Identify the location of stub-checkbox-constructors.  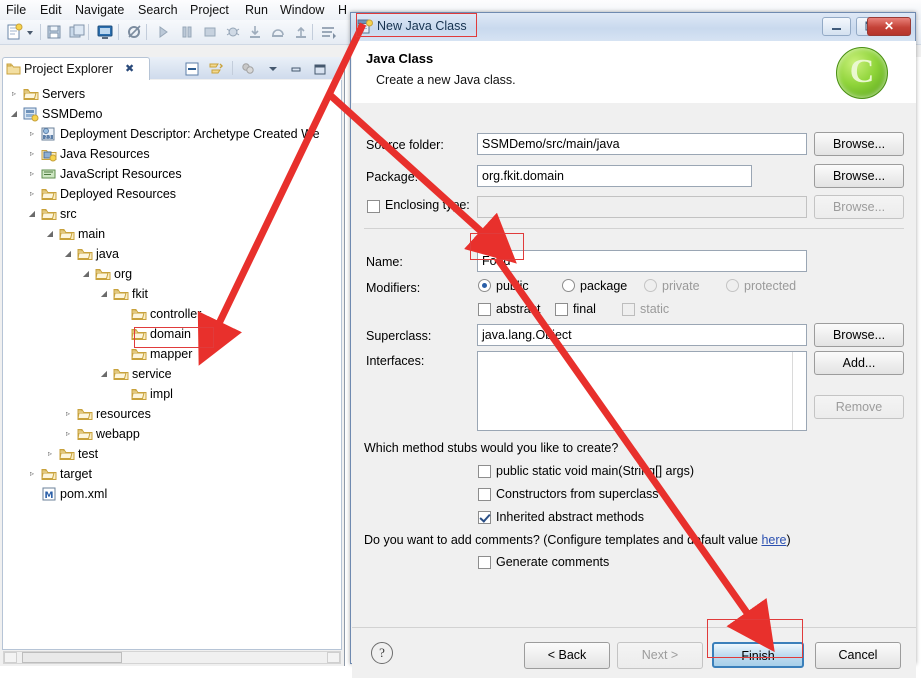
(484, 494).